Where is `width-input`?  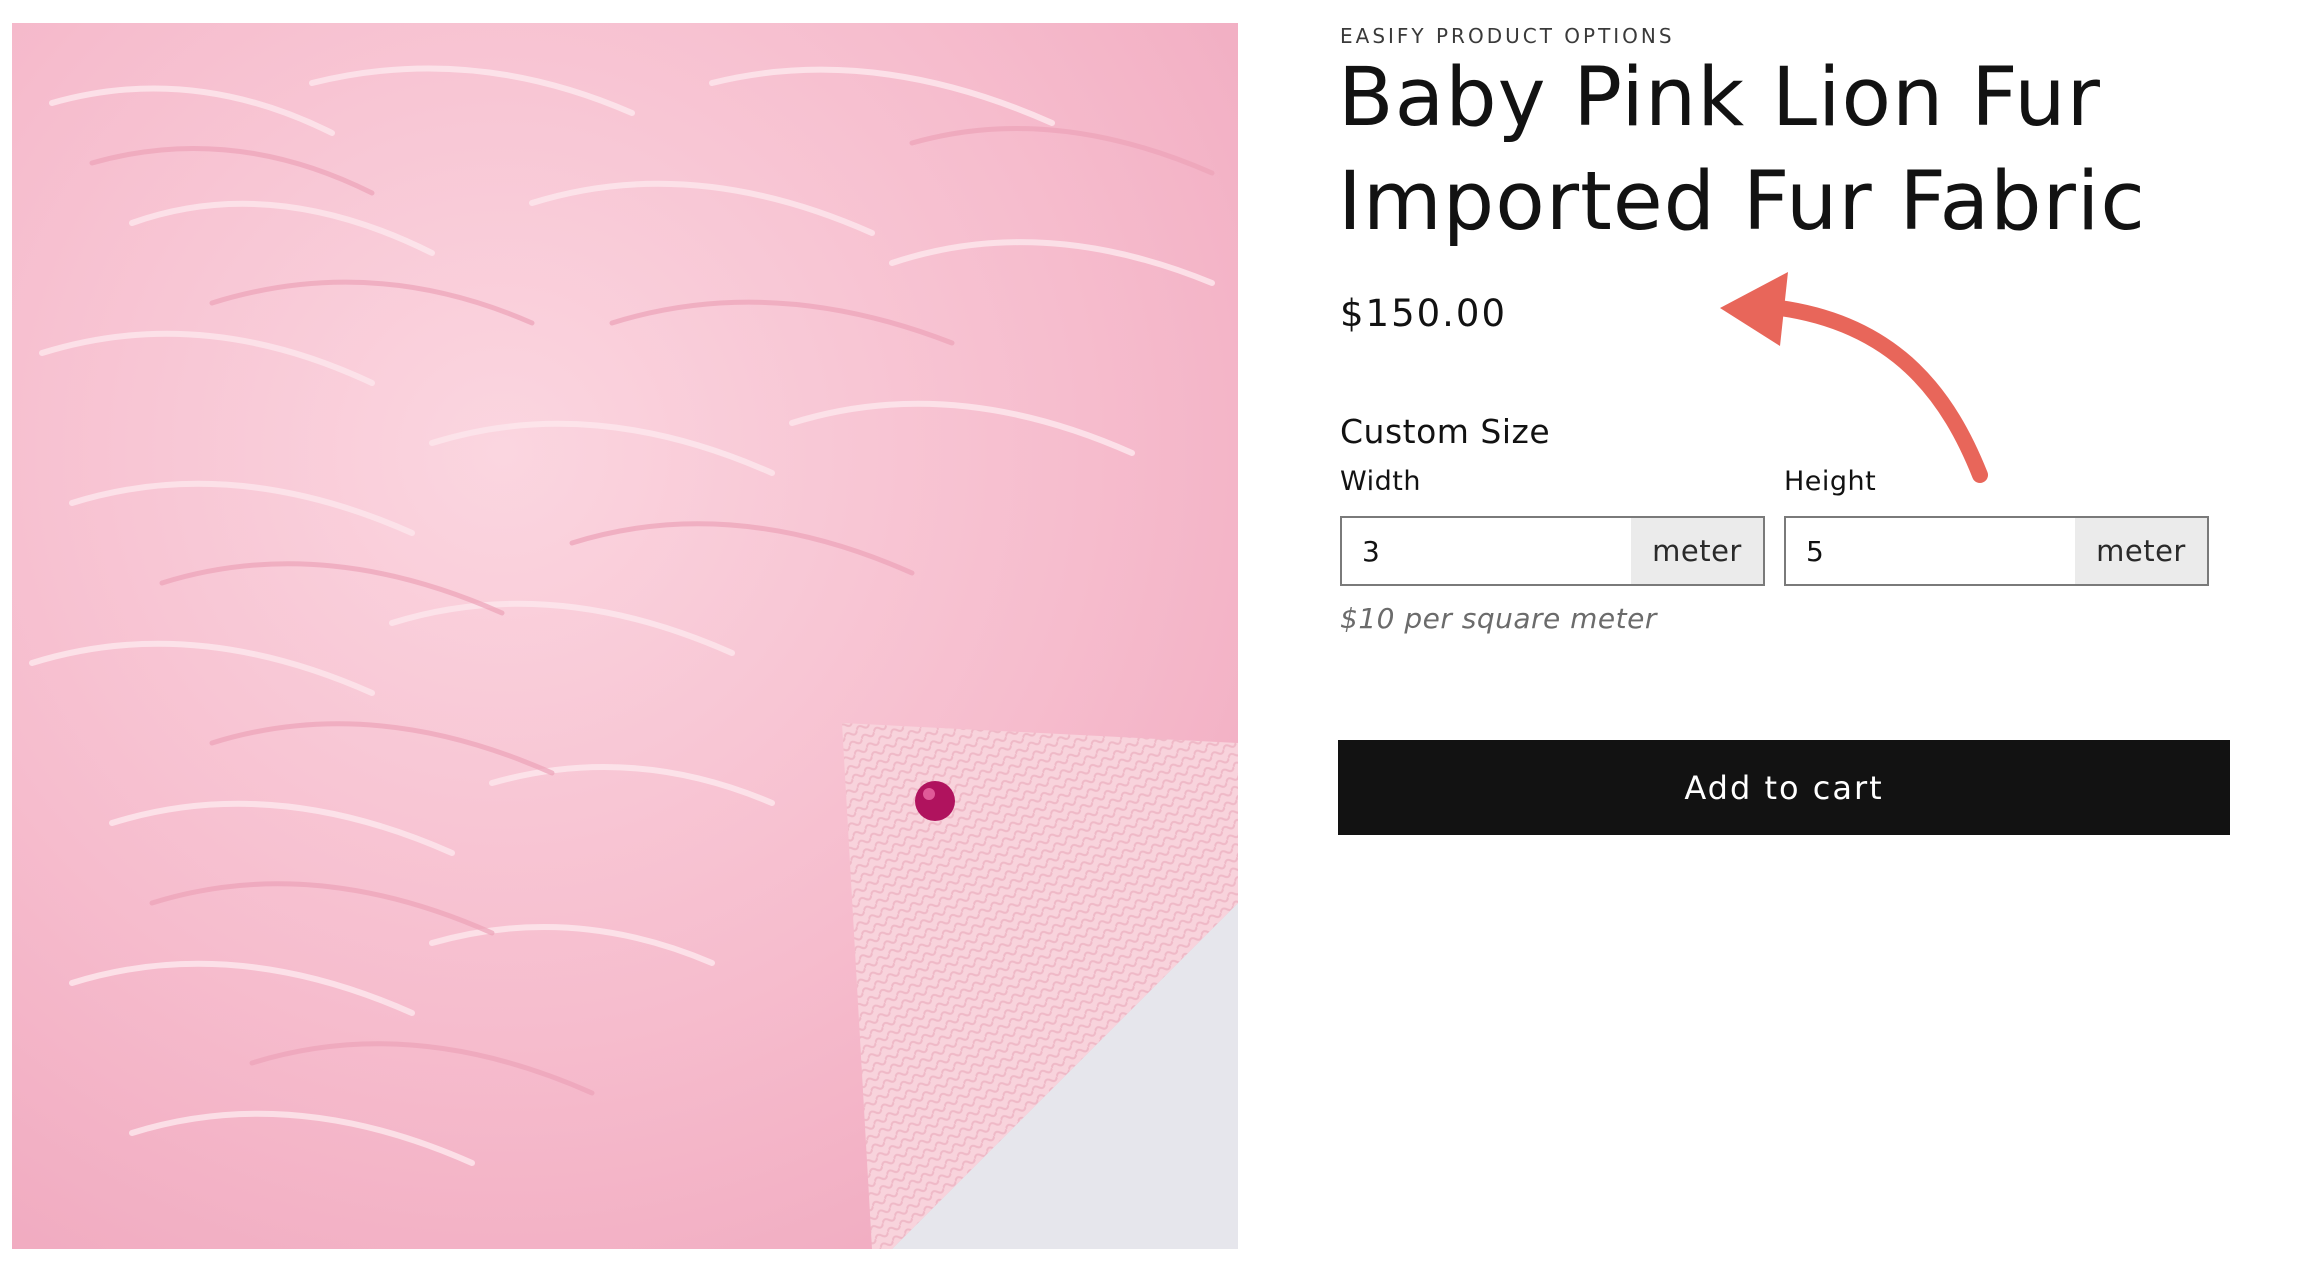 width-input is located at coordinates (1486, 551).